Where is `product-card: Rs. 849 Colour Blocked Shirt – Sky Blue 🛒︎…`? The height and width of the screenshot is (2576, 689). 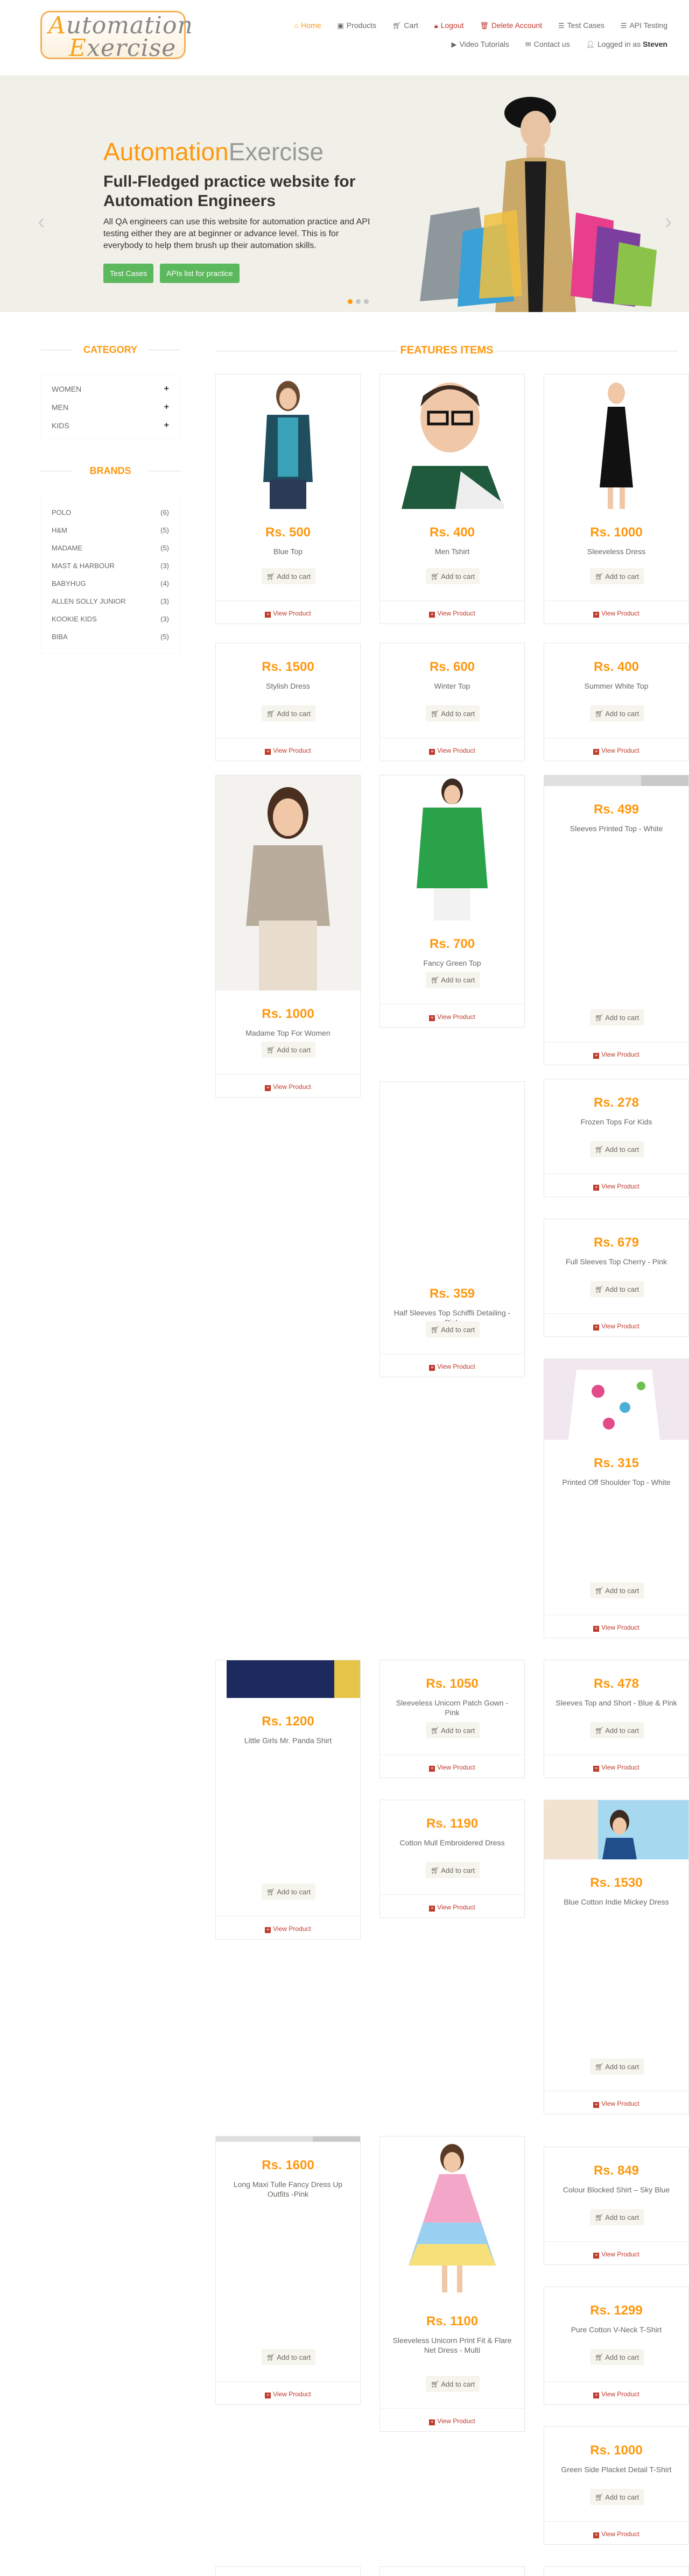 product-card: Rs. 849 Colour Blocked Shirt – Sky Blue 🛒︎… is located at coordinates (617, 2206).